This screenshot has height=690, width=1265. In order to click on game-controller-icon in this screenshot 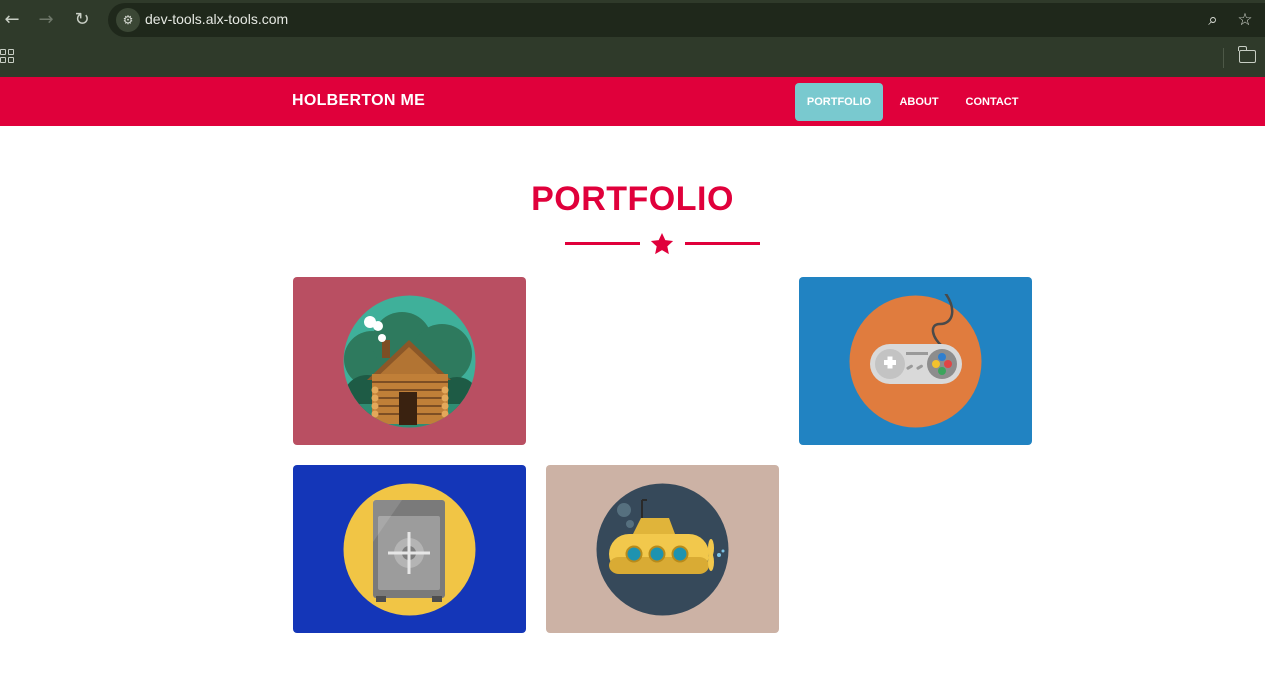, I will do `click(915, 361)`.